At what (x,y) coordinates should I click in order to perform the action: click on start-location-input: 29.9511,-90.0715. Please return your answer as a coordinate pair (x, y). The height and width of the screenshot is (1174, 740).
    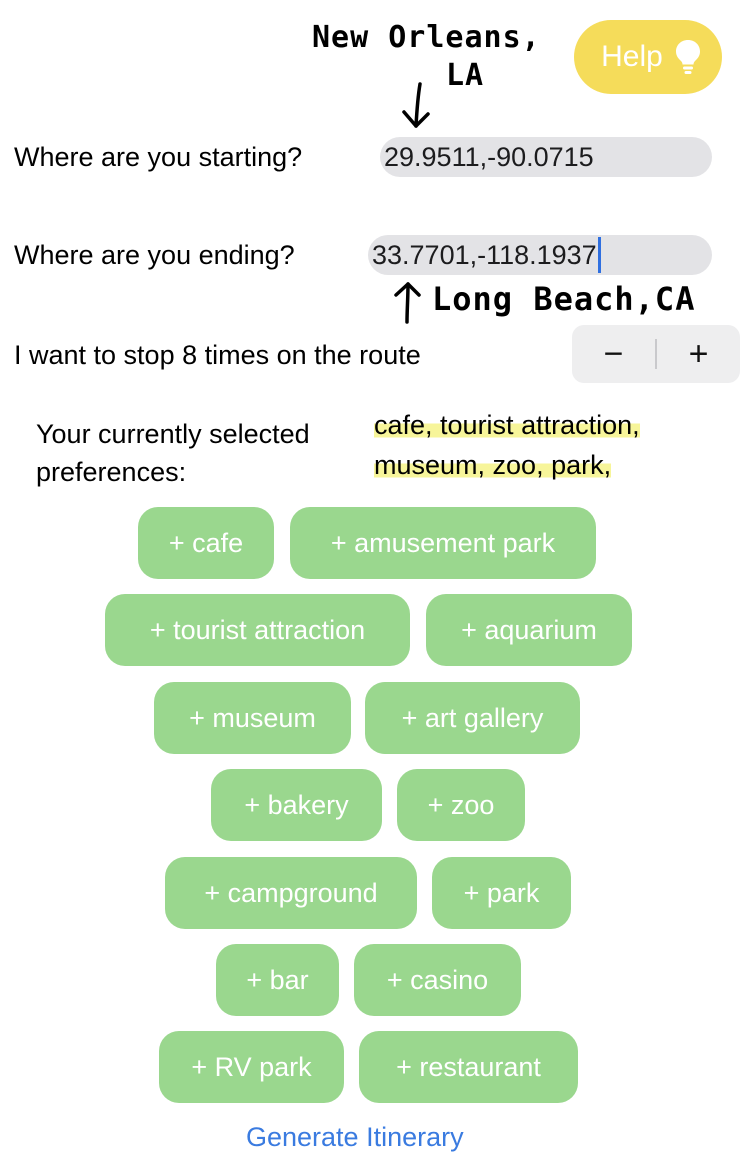
    Looking at the image, I should click on (546, 157).